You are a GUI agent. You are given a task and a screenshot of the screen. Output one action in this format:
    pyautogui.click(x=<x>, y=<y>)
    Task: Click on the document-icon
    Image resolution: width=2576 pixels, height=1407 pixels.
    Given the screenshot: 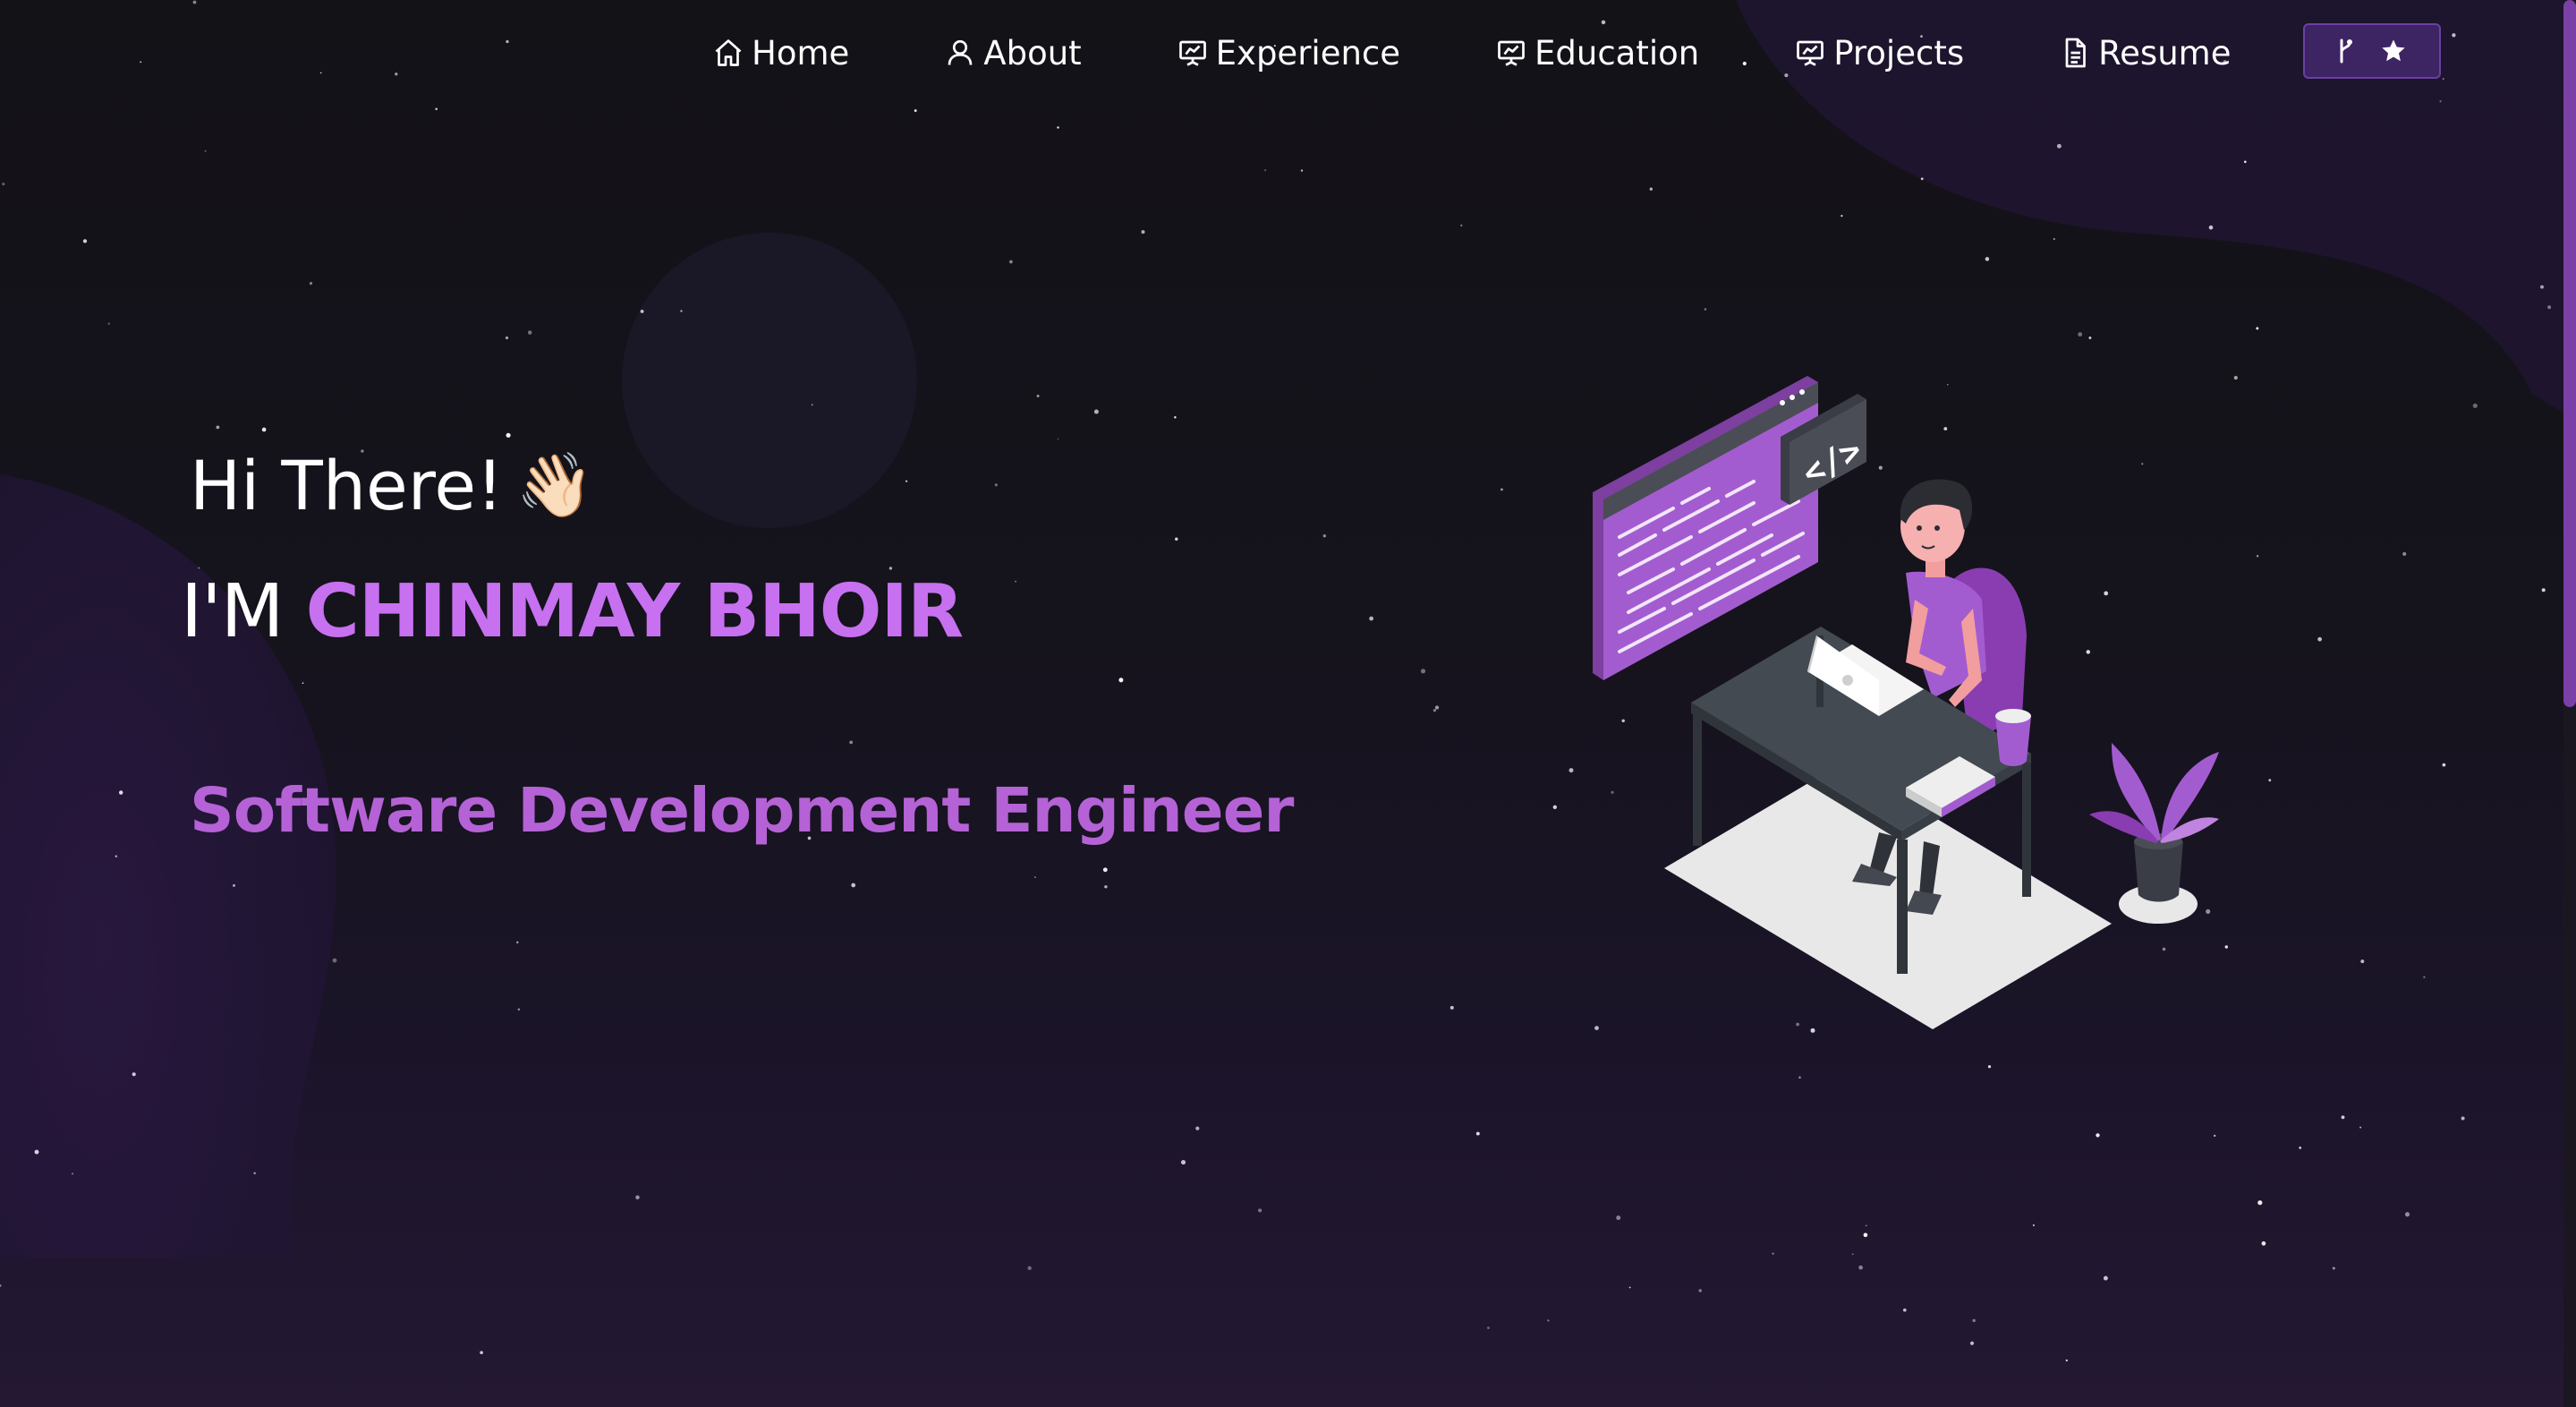 What is the action you would take?
    pyautogui.click(x=2075, y=53)
    